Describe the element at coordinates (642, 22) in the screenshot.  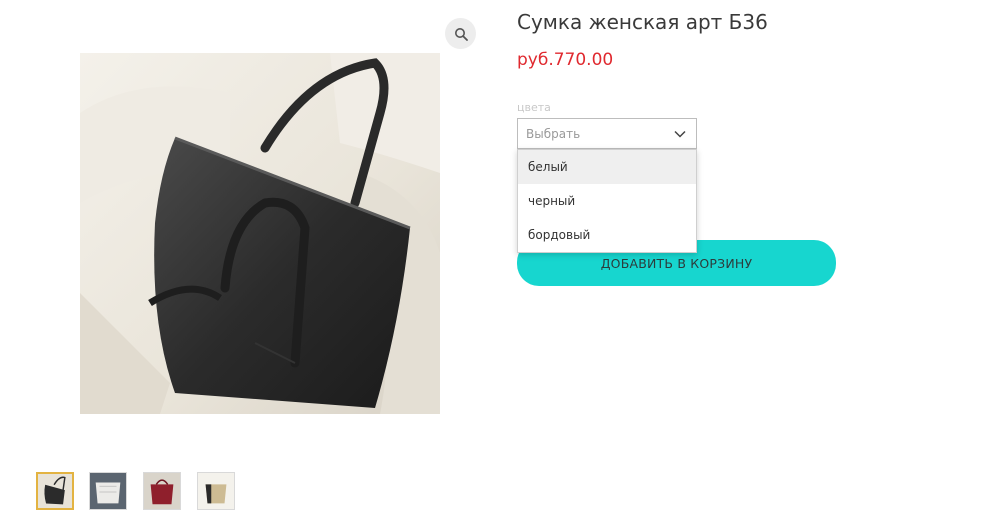
I see `product-title: Сумка женская арт Б36` at that location.